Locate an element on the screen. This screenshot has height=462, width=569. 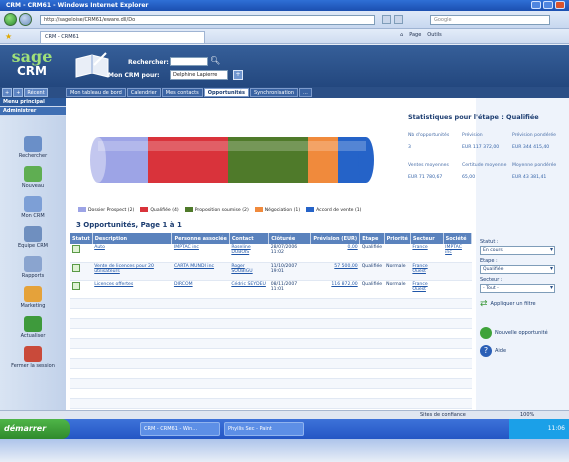
cell-person: IMPTAC inc is located at coordinates (200, 253).